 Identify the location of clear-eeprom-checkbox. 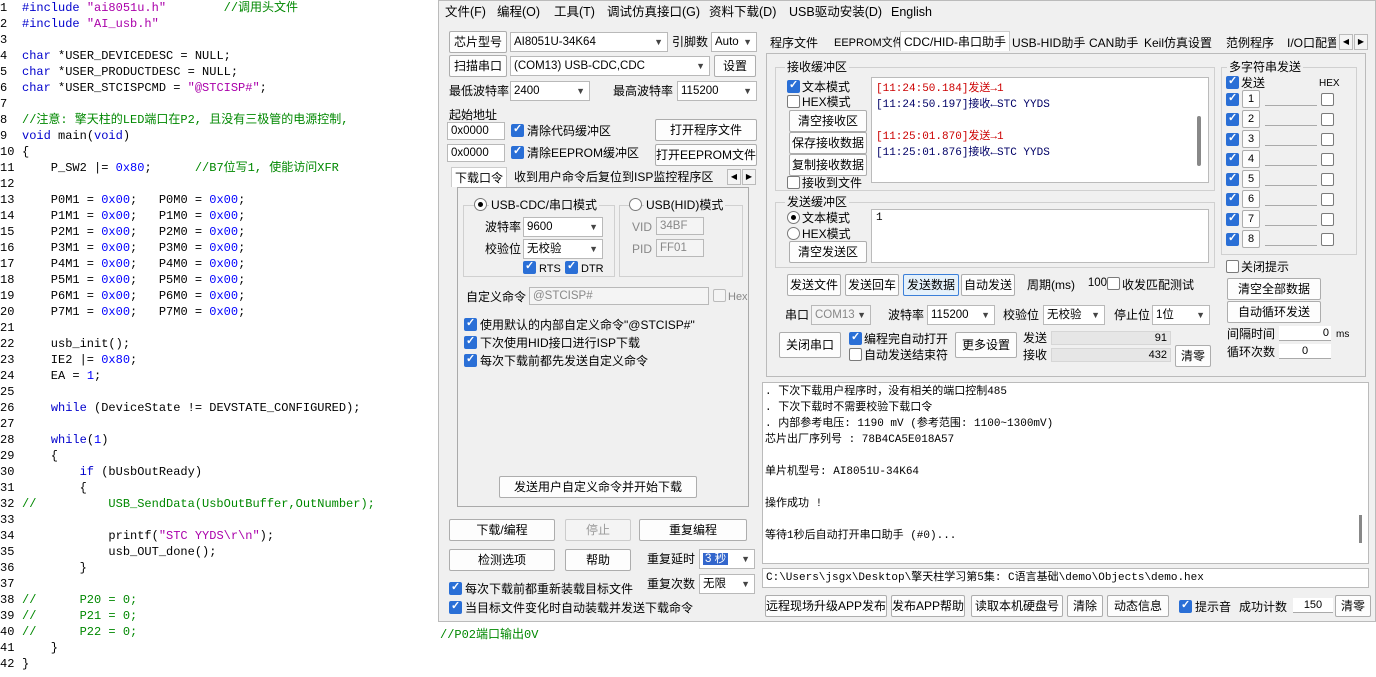
(517, 151).